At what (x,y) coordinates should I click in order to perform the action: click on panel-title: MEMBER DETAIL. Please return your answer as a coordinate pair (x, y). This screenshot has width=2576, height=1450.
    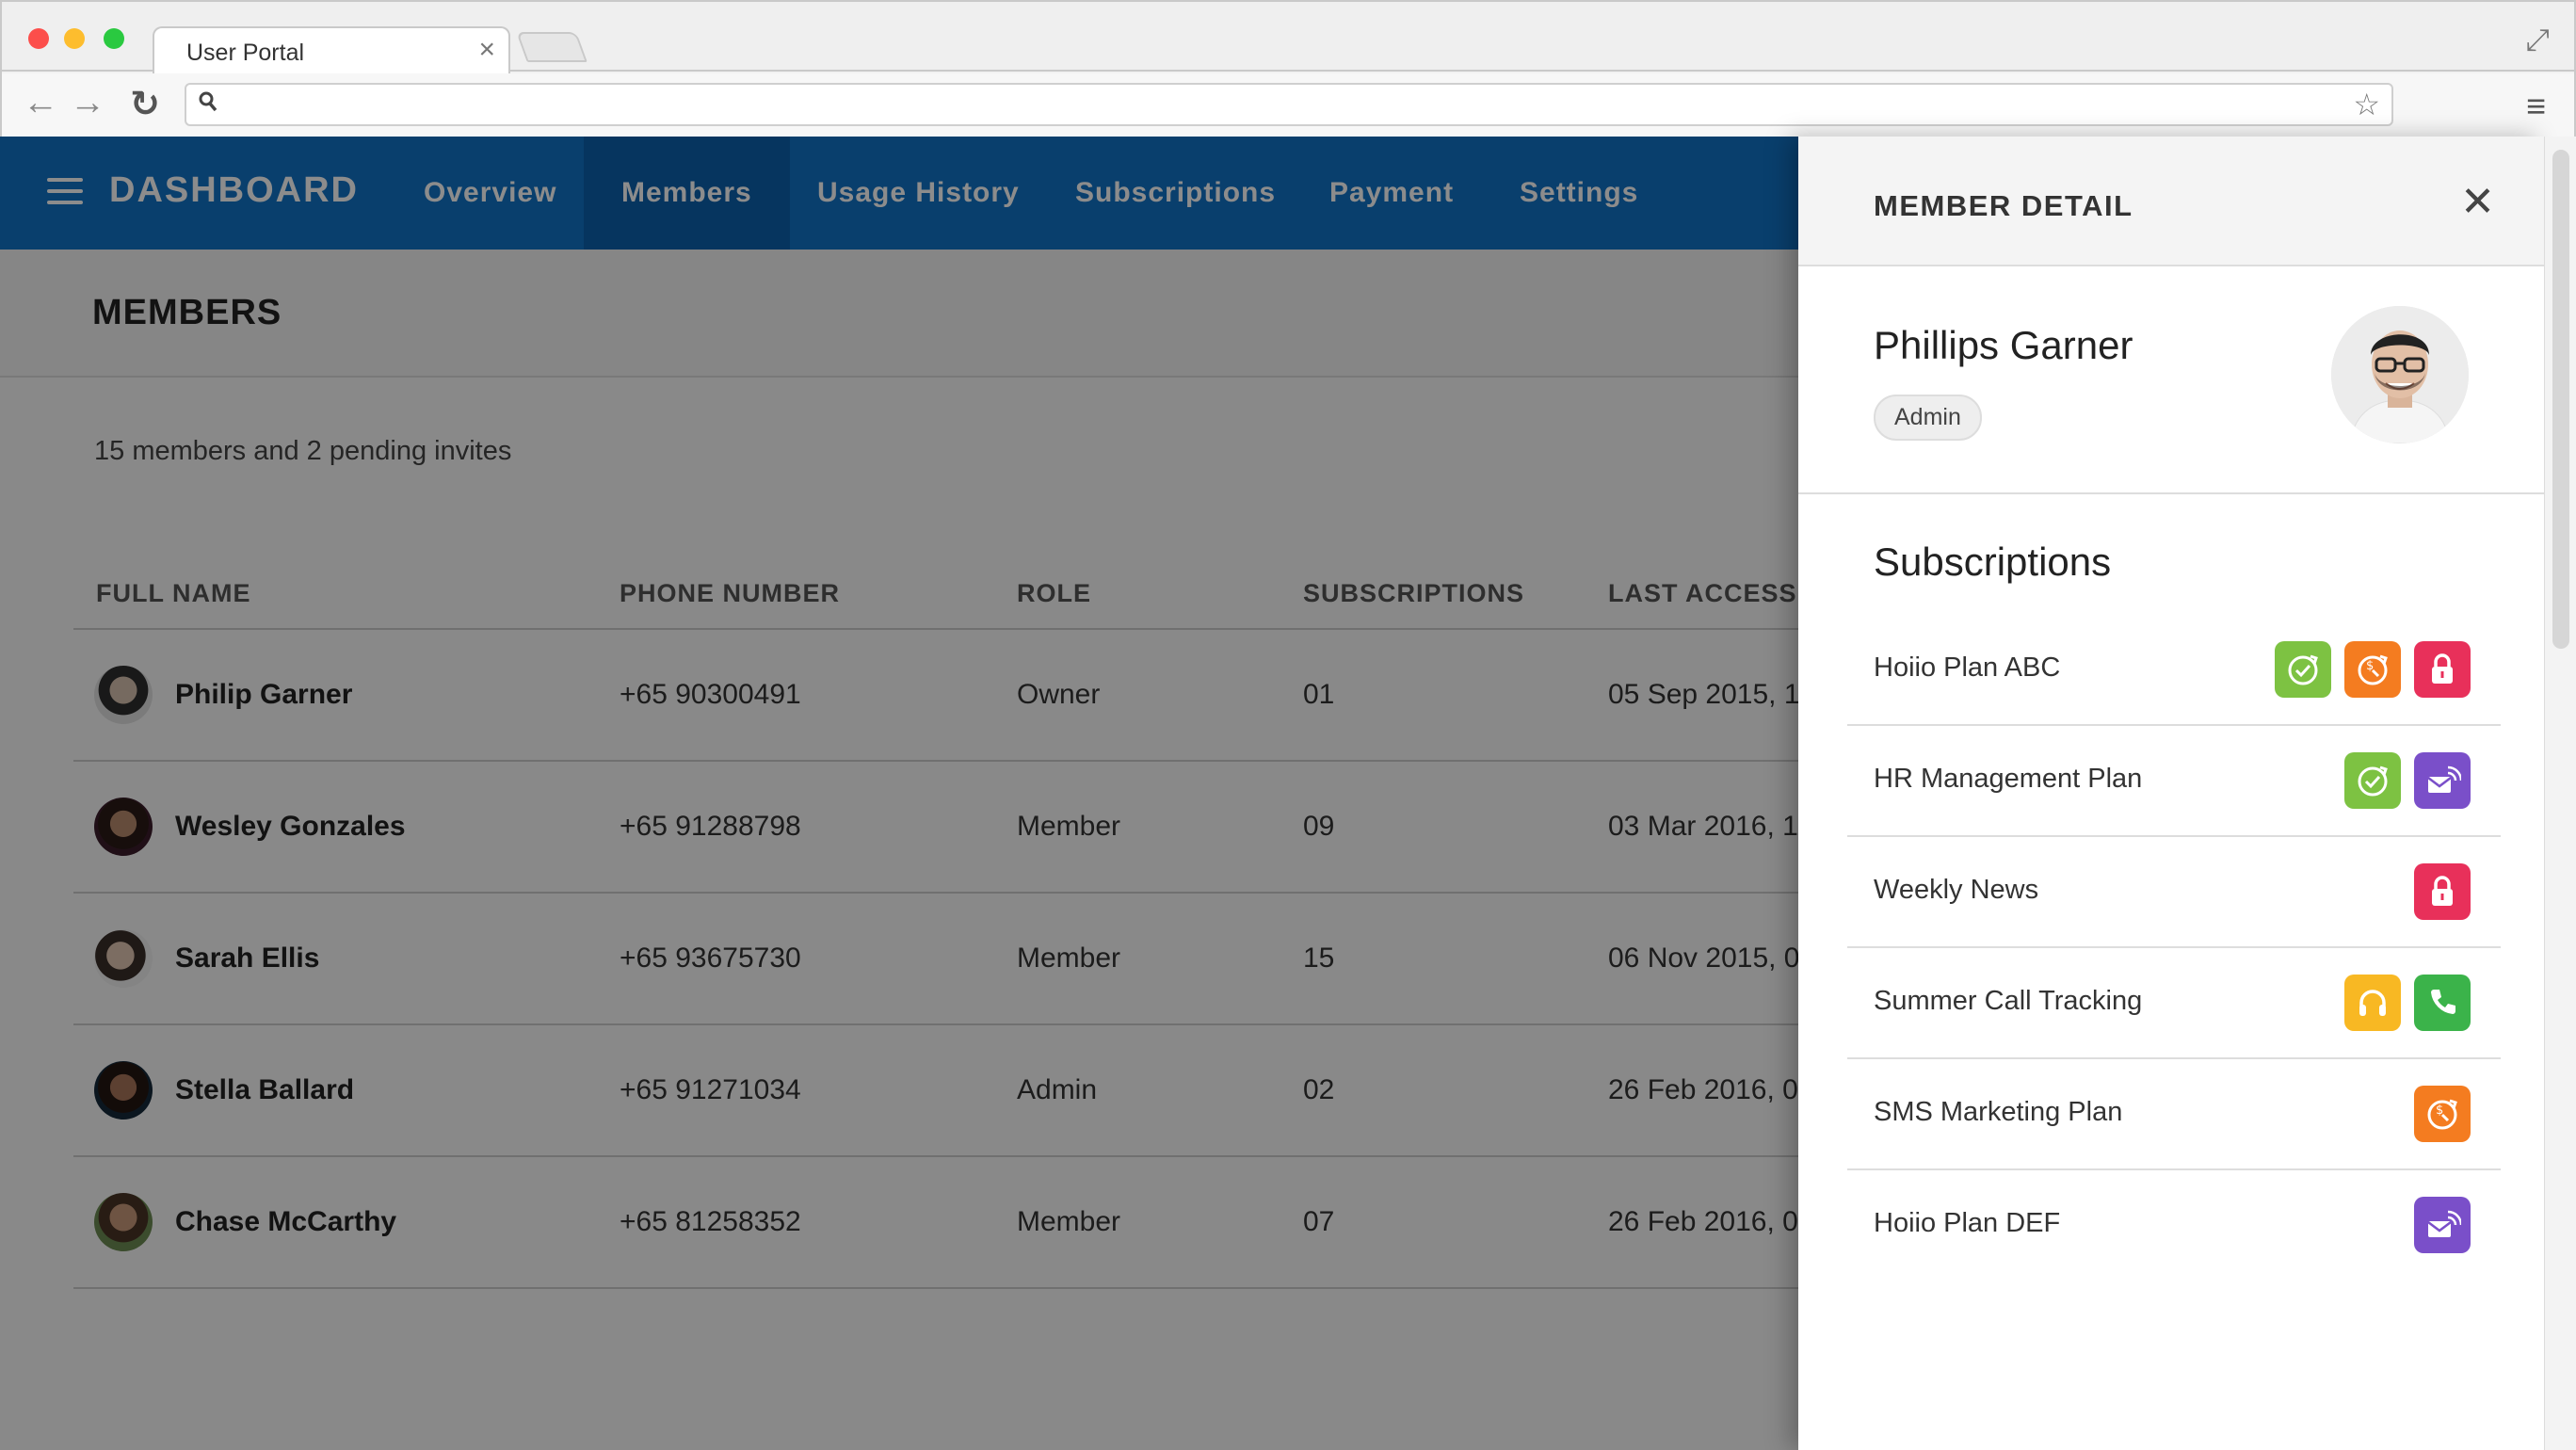
    Looking at the image, I should click on (2003, 205).